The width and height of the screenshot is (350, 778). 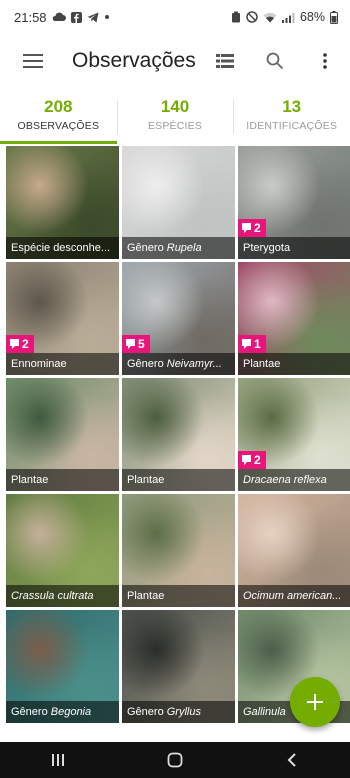 I want to click on cloud-icon, so click(x=59, y=17).